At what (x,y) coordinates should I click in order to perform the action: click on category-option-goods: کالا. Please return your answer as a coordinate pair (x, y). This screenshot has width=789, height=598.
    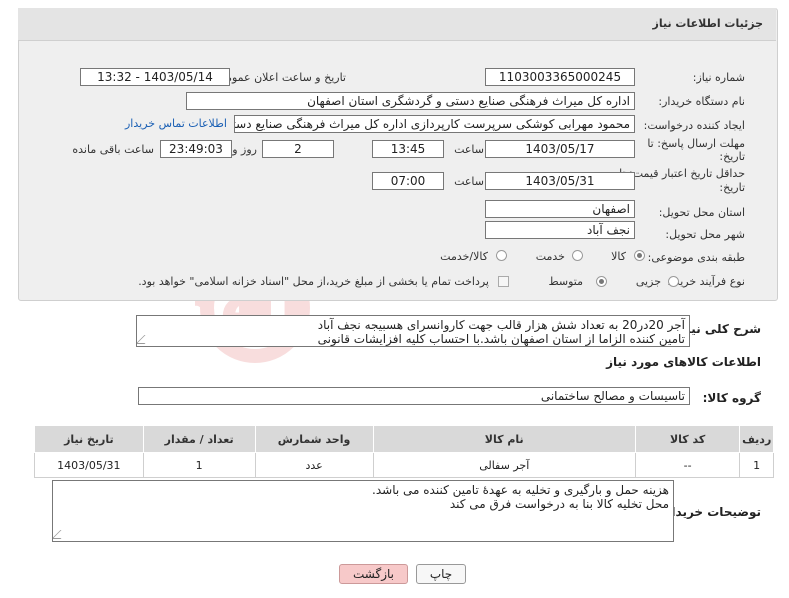
    Looking at the image, I should click on (618, 256).